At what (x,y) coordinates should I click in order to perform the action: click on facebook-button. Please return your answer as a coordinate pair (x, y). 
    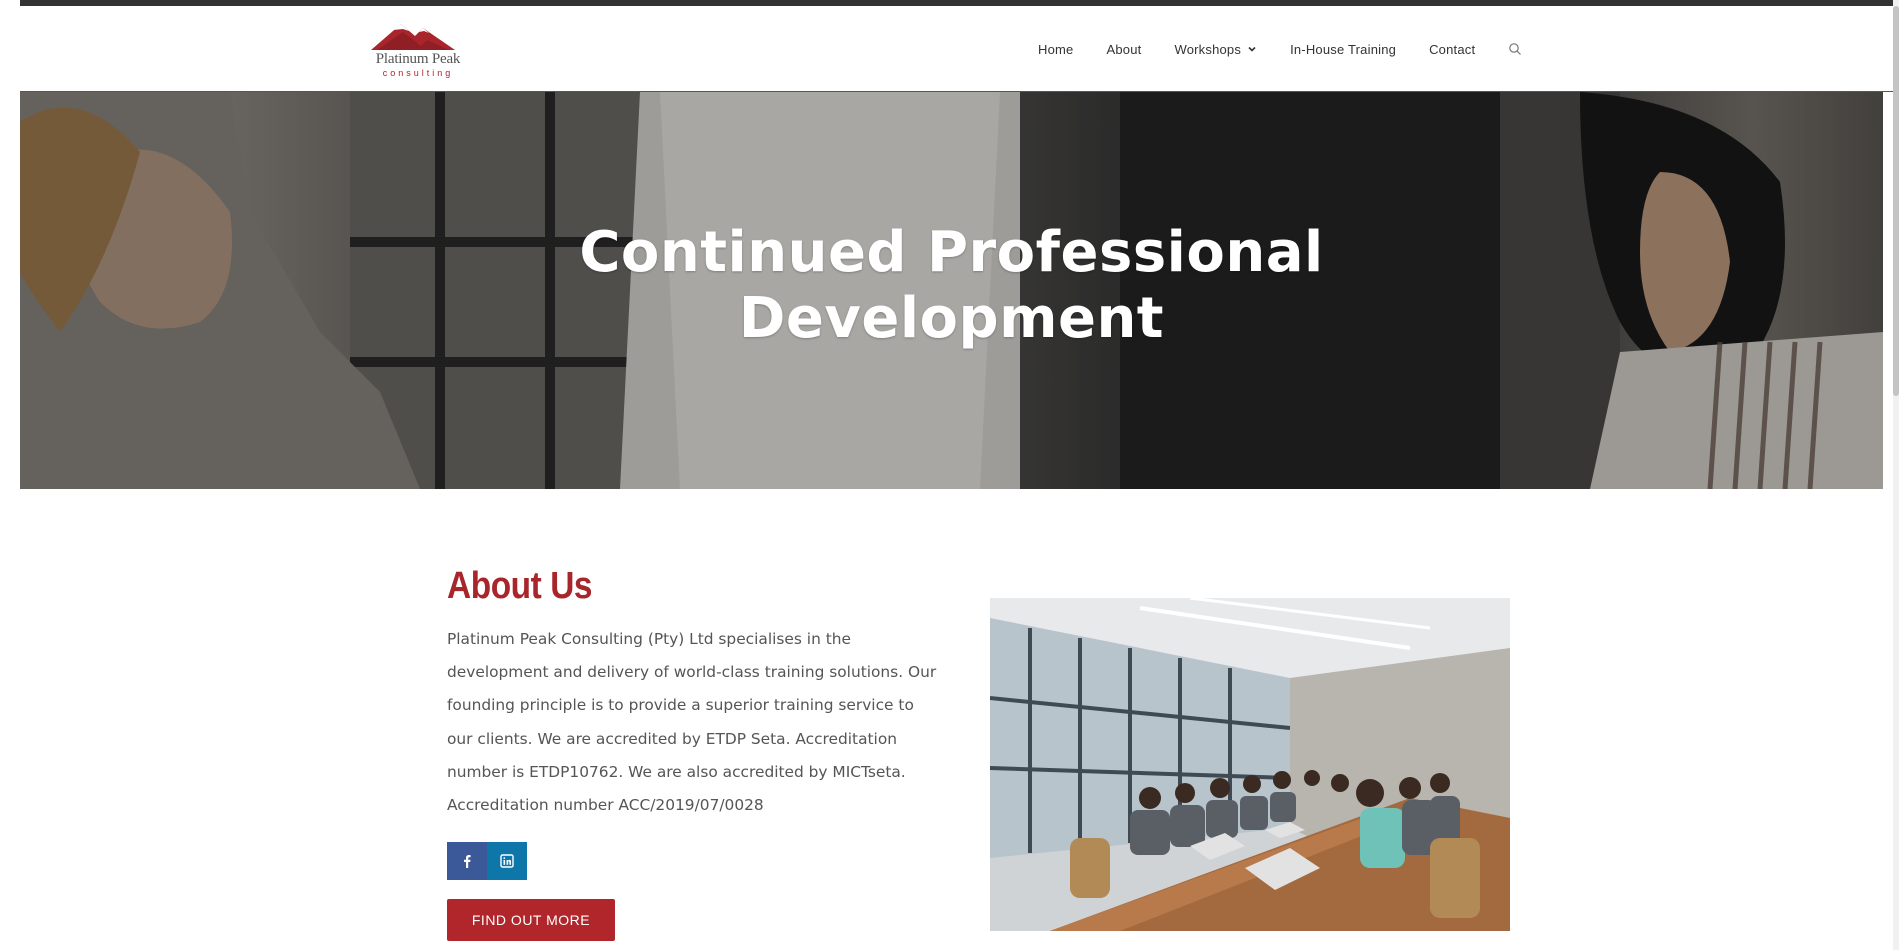
    Looking at the image, I should click on (467, 861).